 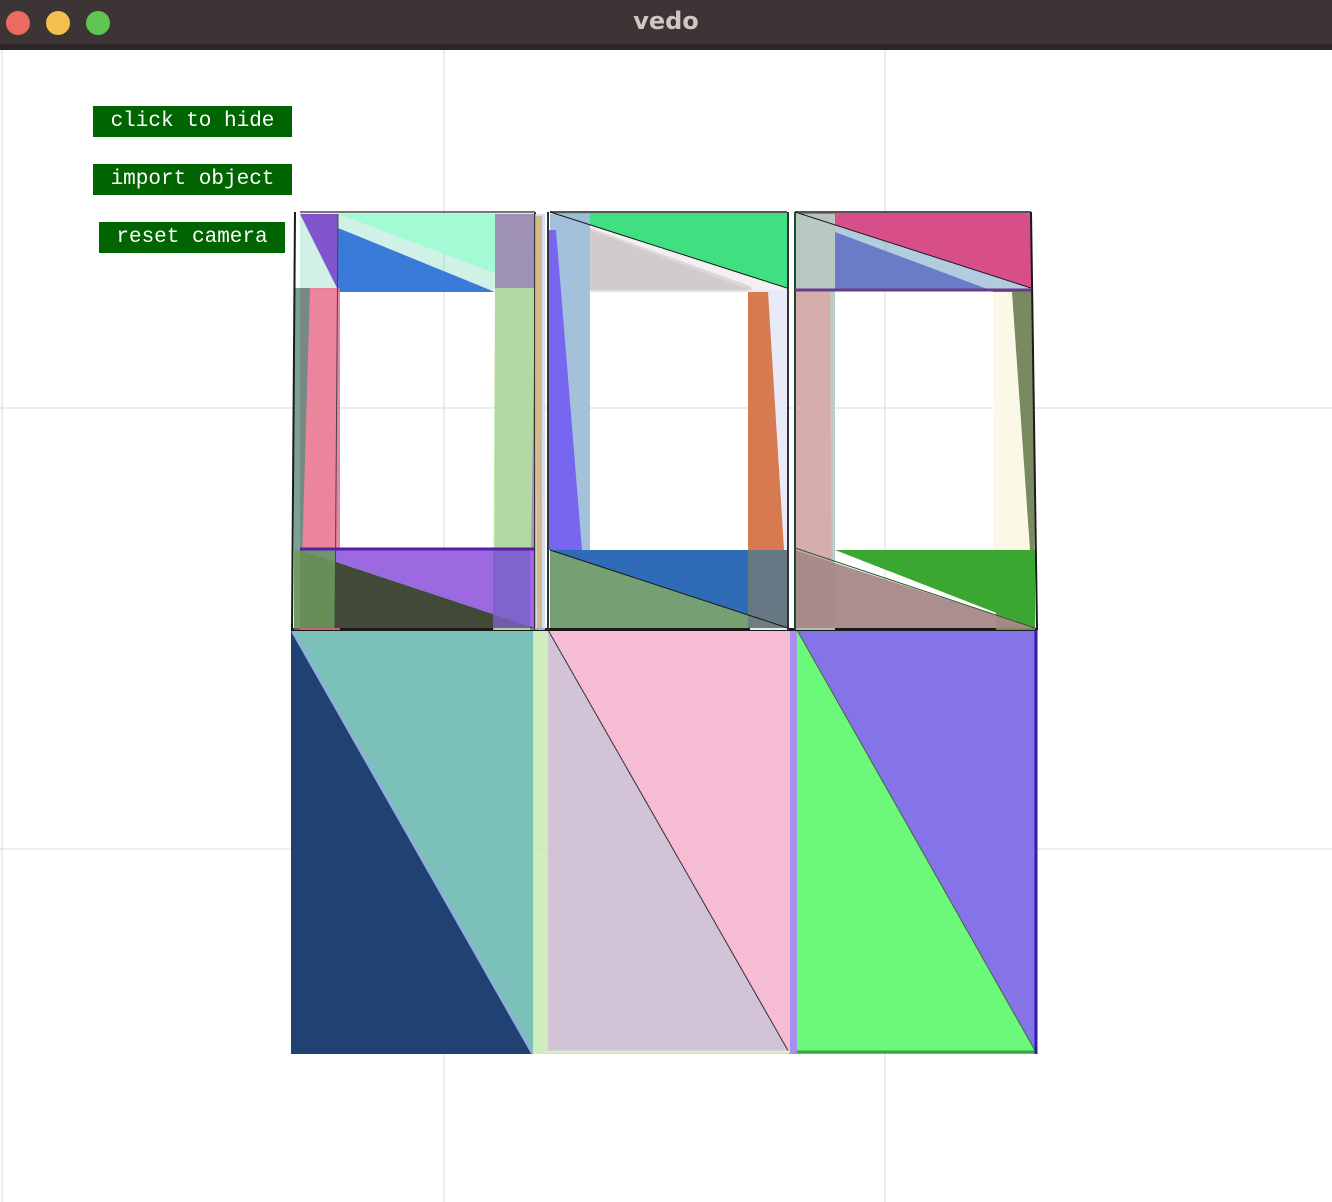 What do you see at coordinates (418, 421) in the screenshot?
I see `upper-panel-left` at bounding box center [418, 421].